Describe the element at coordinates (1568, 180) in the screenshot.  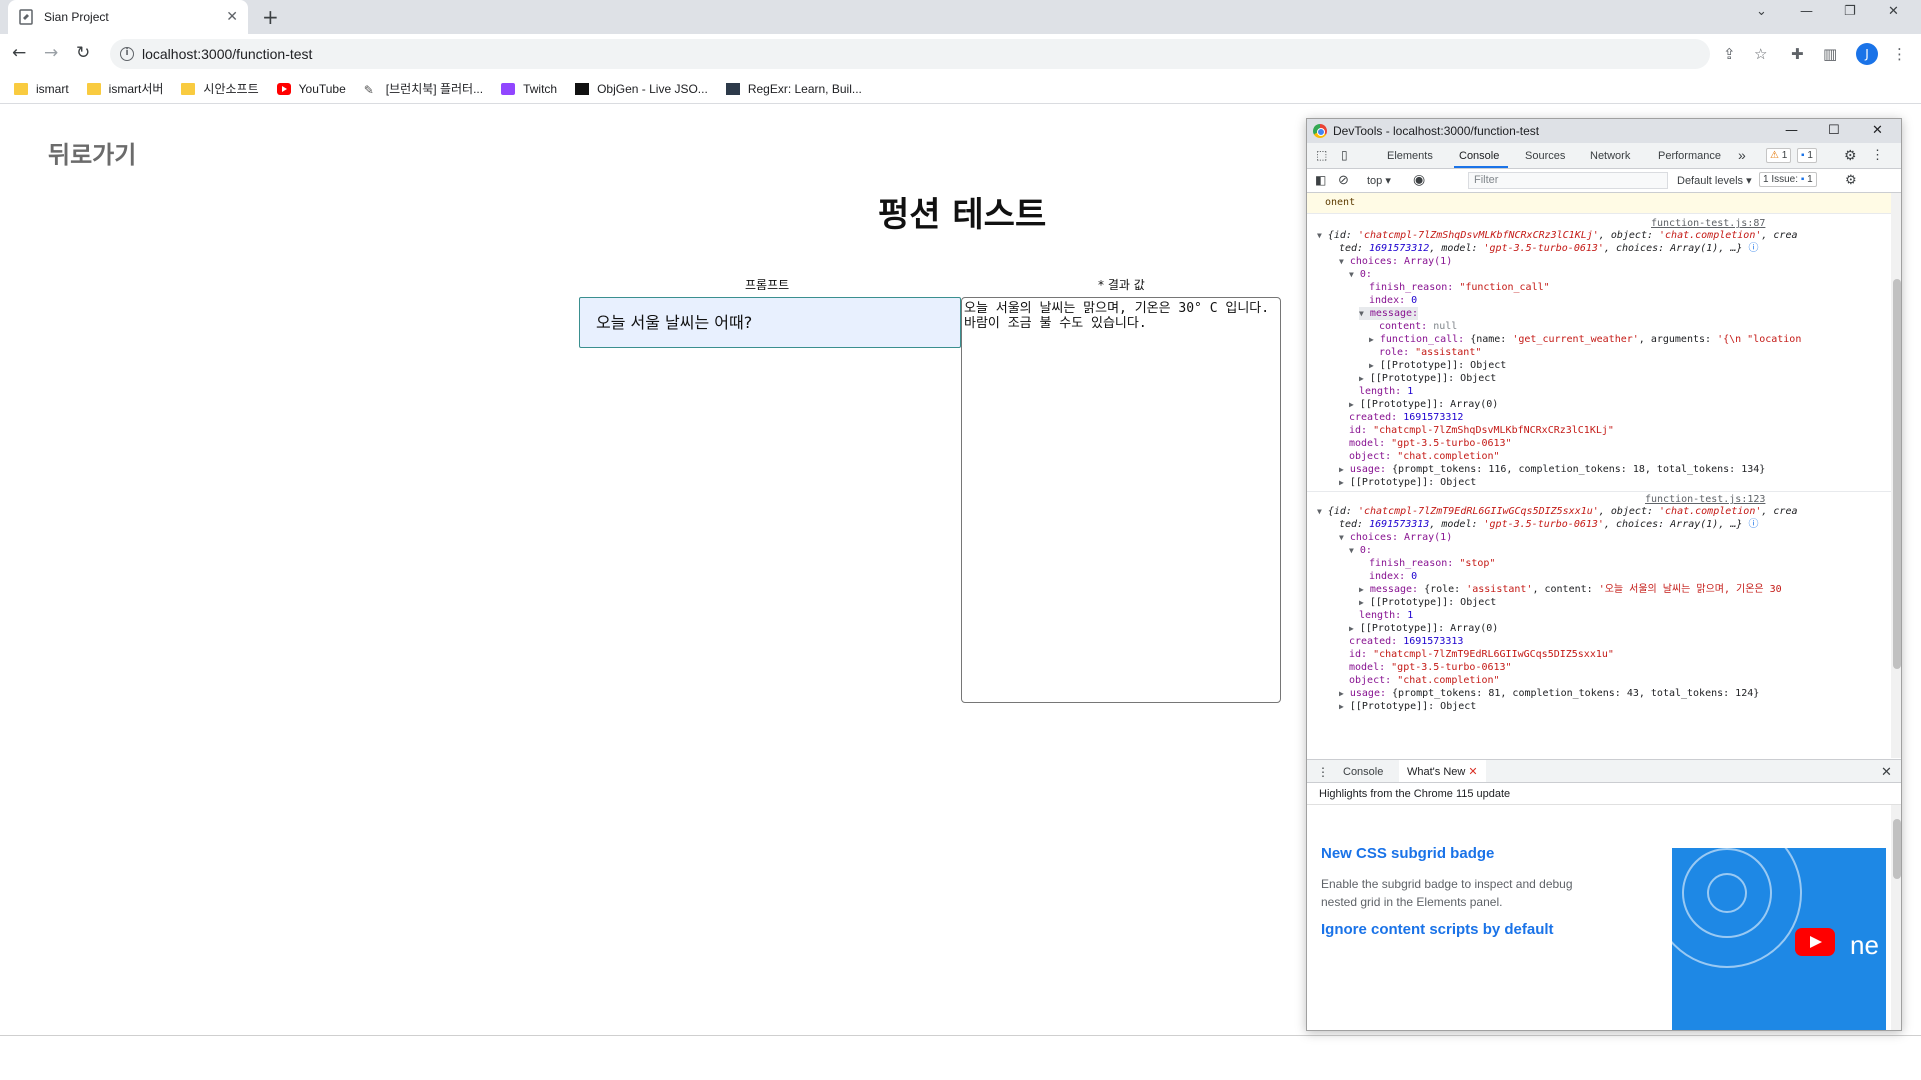
I see `console-filter-input: Filter` at that location.